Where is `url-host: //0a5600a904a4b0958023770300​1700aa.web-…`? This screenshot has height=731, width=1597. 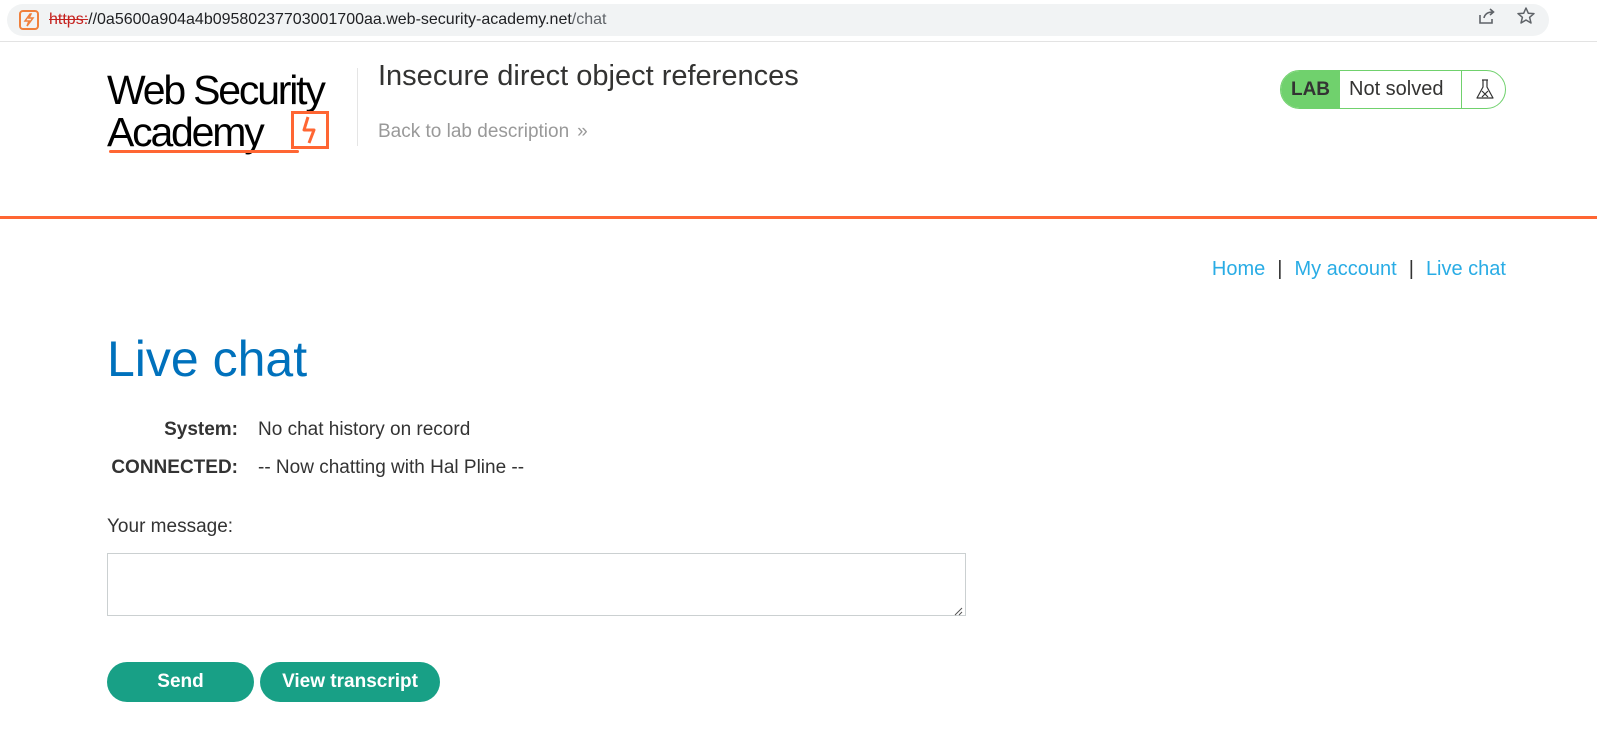 url-host: //0a5600a904a4b0958023770300​1700aa.web-… is located at coordinates (330, 19).